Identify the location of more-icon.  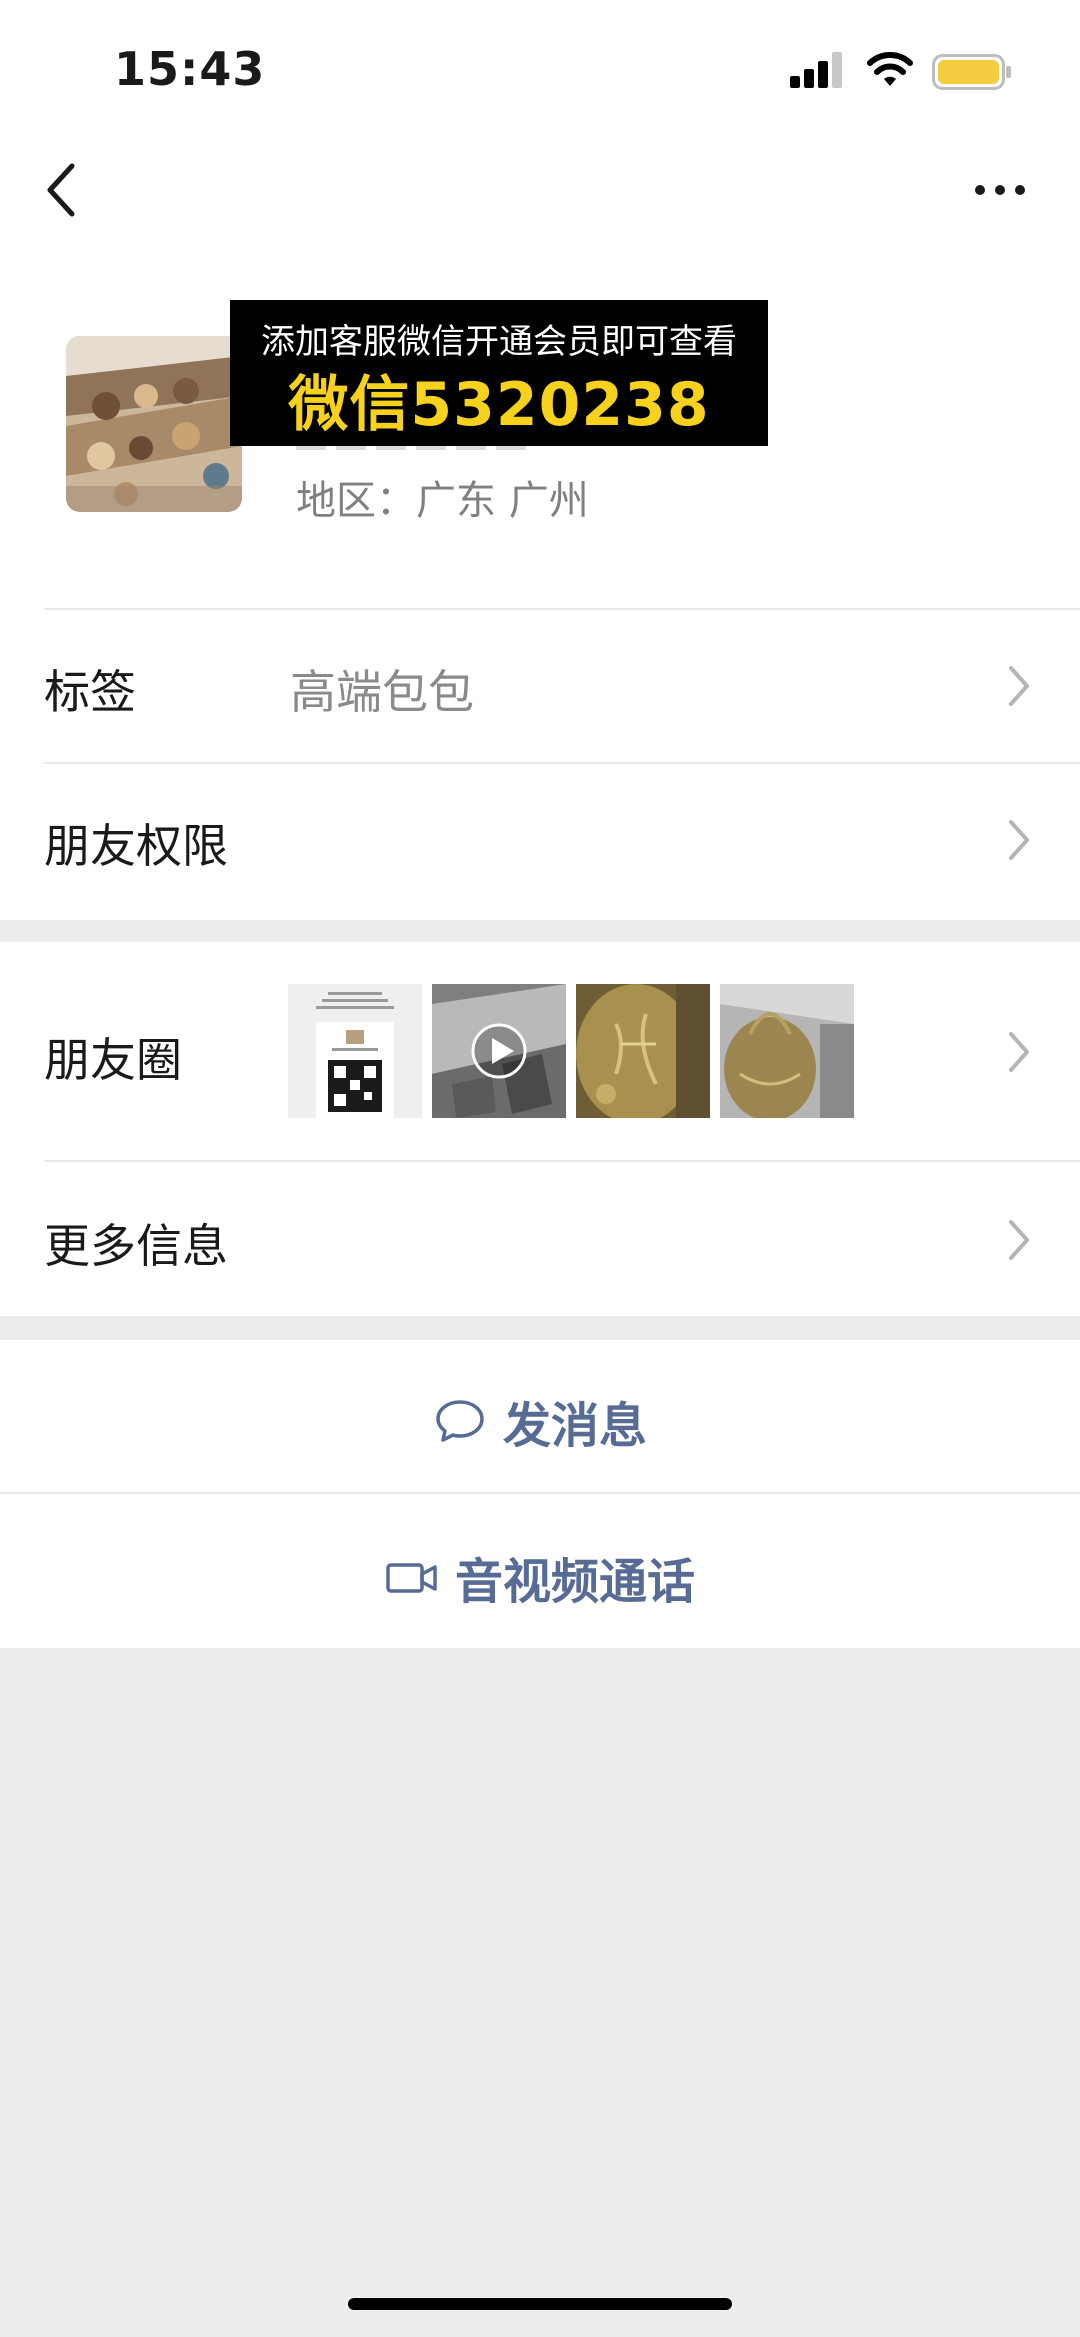
(1000, 190).